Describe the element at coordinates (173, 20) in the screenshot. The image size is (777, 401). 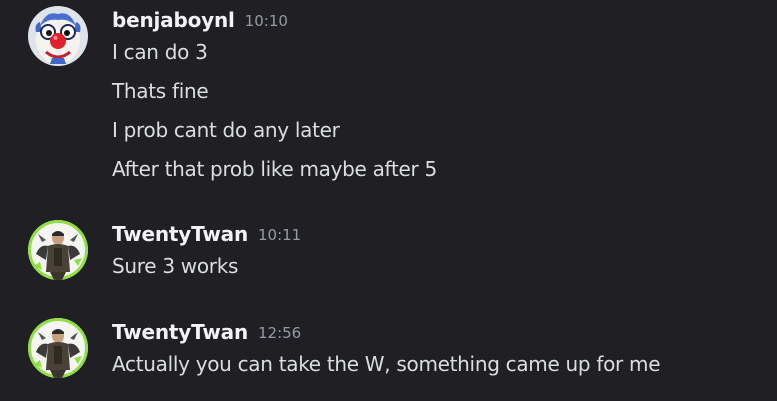
I see `username: benjaboynl` at that location.